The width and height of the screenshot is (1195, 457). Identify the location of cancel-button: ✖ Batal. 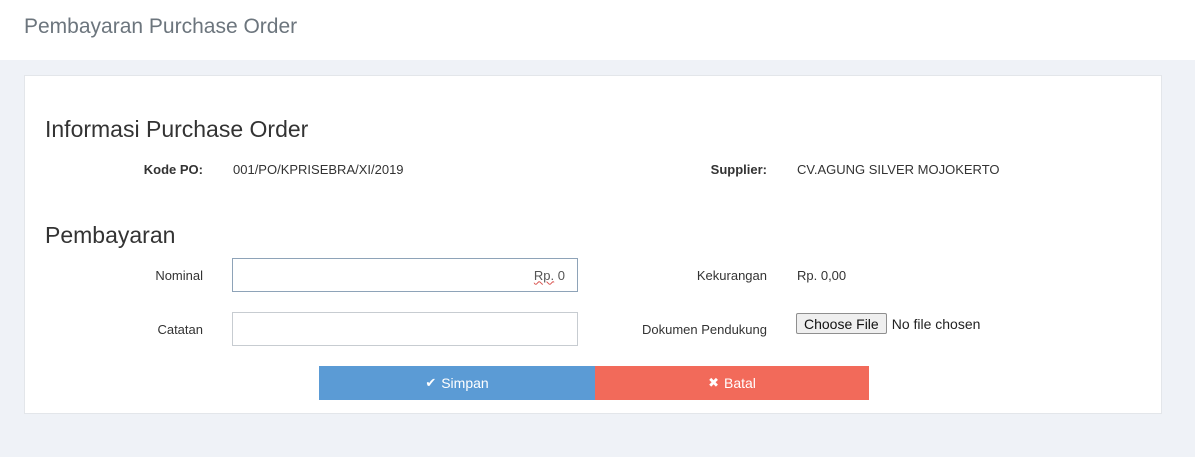
(732, 383).